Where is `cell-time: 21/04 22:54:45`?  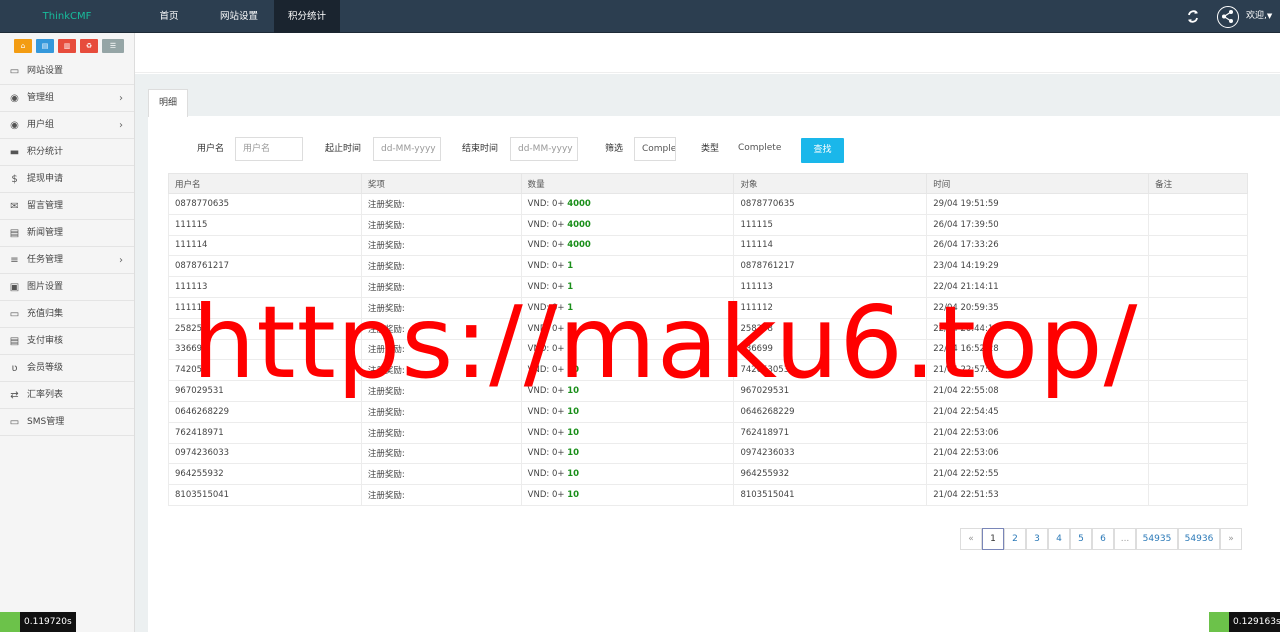 cell-time: 21/04 22:54:45 is located at coordinates (1038, 411).